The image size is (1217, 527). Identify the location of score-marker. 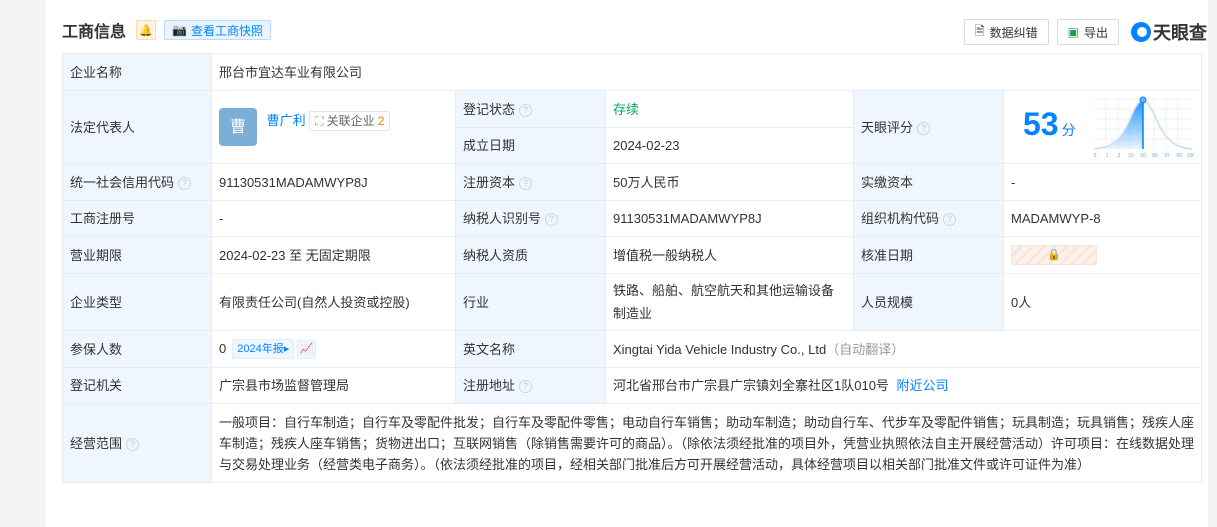
(1143, 100).